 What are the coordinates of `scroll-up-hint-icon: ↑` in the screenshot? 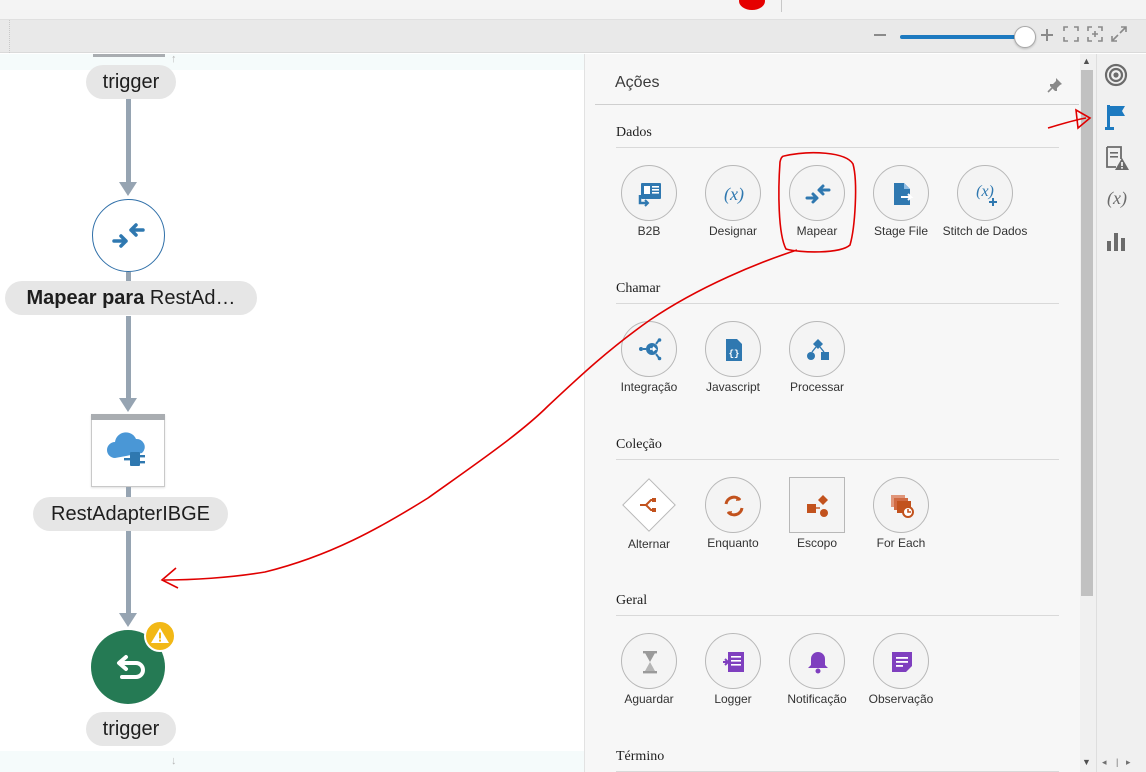 It's located at (174, 59).